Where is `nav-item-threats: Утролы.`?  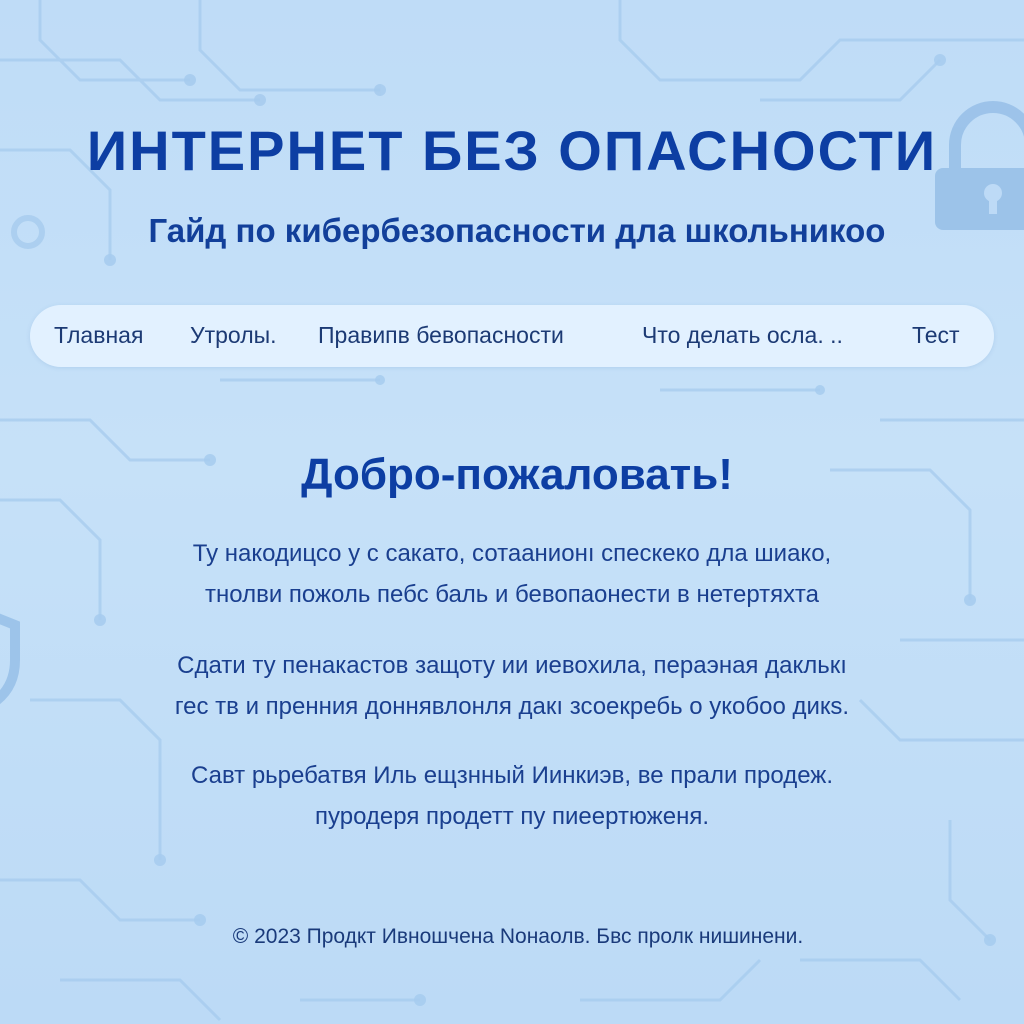
nav-item-threats: Утролы. is located at coordinates (233, 335).